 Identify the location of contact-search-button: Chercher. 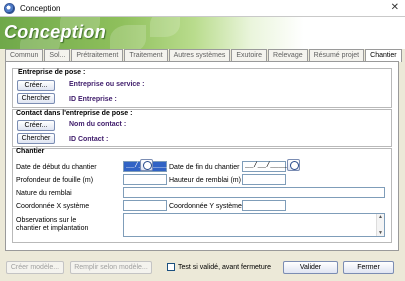
(36, 138).